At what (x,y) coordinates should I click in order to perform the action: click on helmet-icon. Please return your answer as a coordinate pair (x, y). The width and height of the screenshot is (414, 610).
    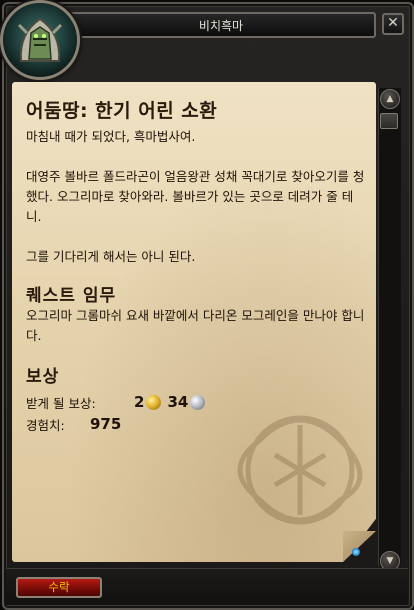
    Looking at the image, I should click on (40, 39).